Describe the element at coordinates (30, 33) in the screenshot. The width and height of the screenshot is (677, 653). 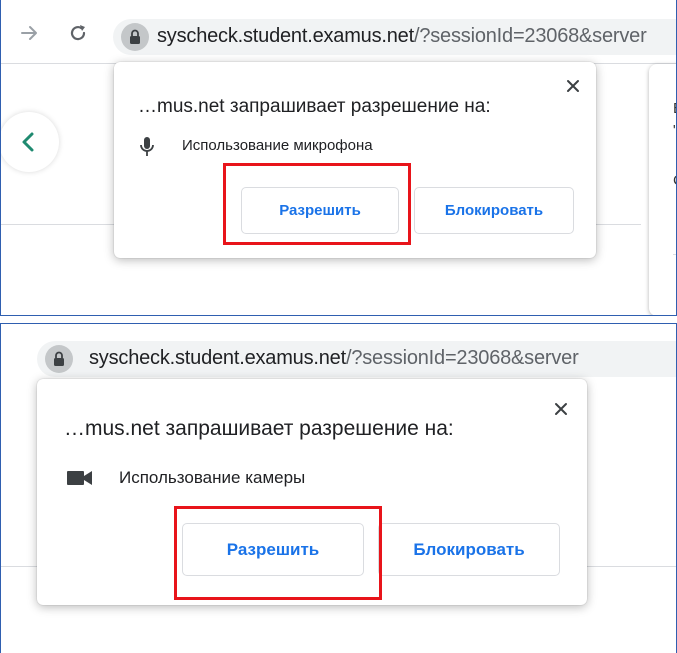
I see `forward-icon` at that location.